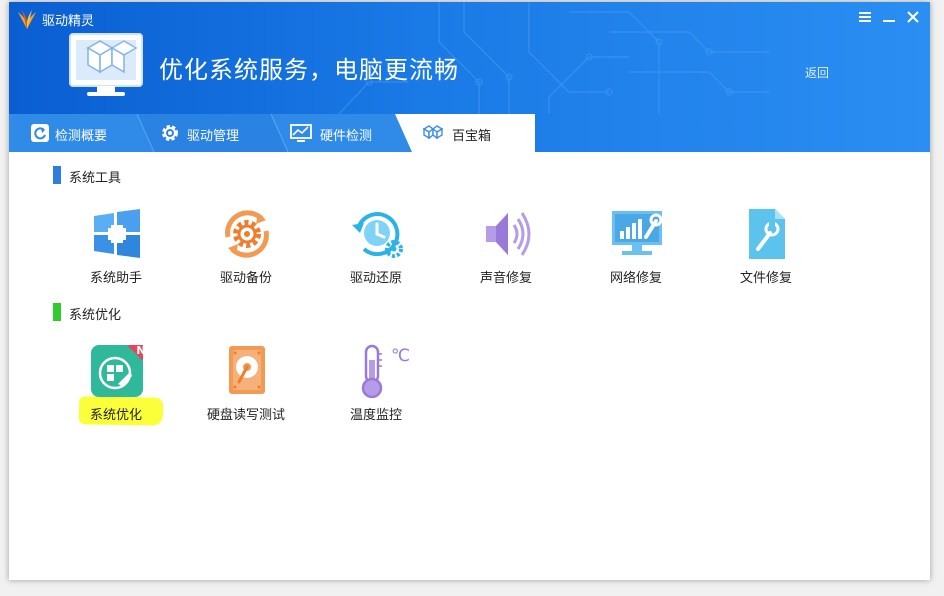 This screenshot has height=596, width=944. Describe the element at coordinates (817, 72) in the screenshot. I see `back-link: 返回` at that location.